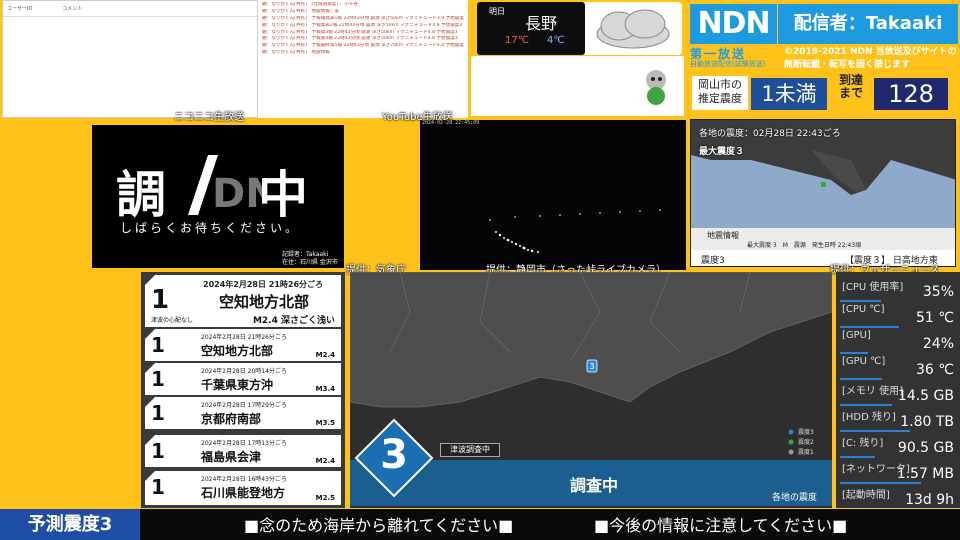 This screenshot has height=540, width=960. What do you see at coordinates (244, 443) in the screenshot?
I see `eq-date: 2024年2月28日 17時13分ごろ` at bounding box center [244, 443].